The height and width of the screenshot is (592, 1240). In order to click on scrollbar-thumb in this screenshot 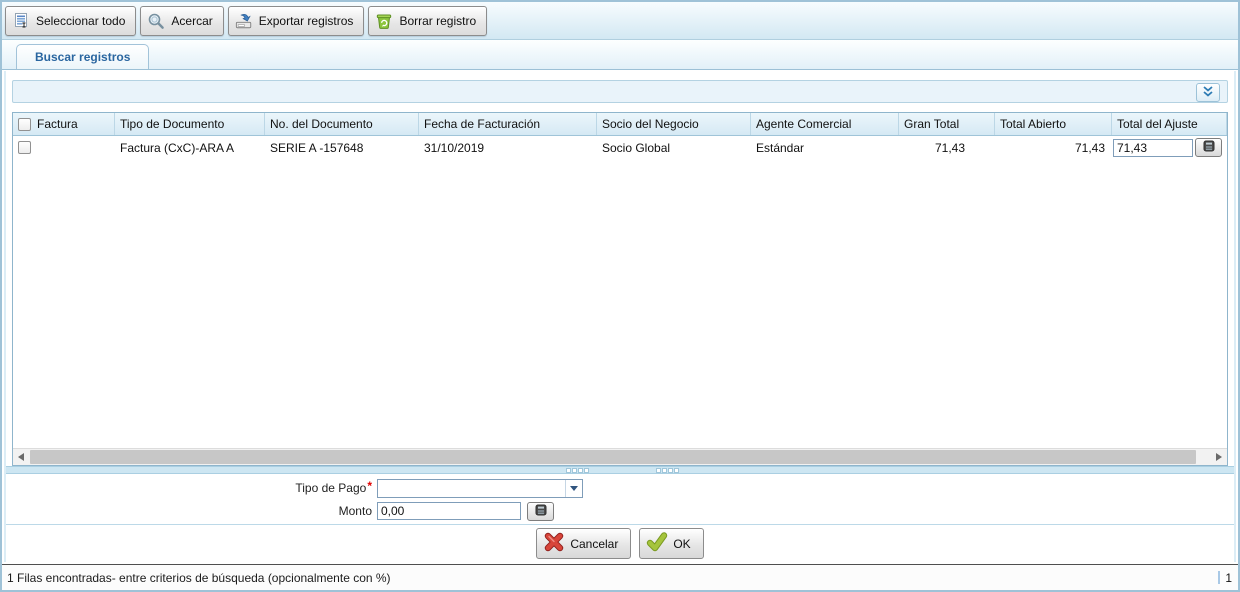, I will do `click(613, 457)`.